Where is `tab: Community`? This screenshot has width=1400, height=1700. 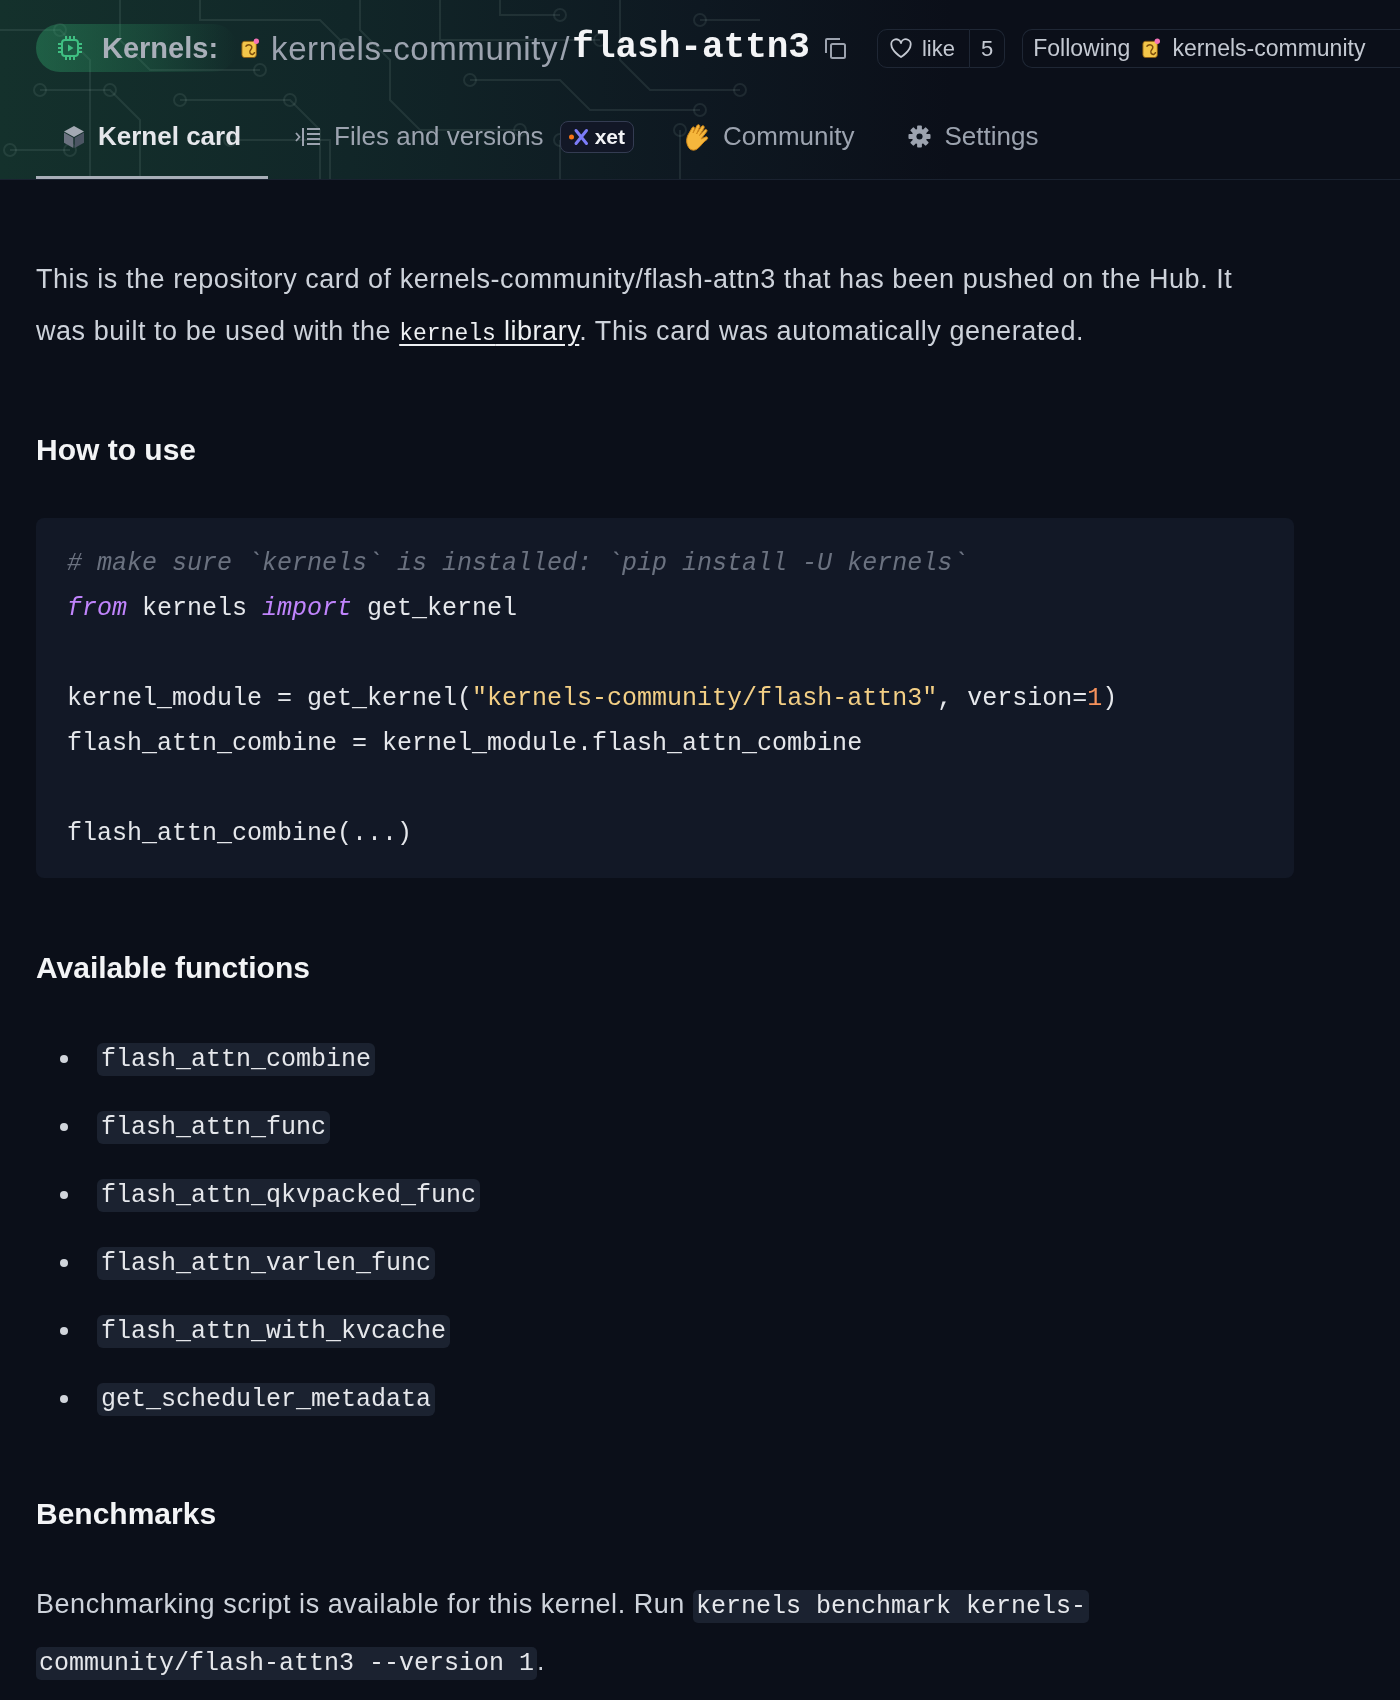
tab: Community is located at coordinates (769, 136).